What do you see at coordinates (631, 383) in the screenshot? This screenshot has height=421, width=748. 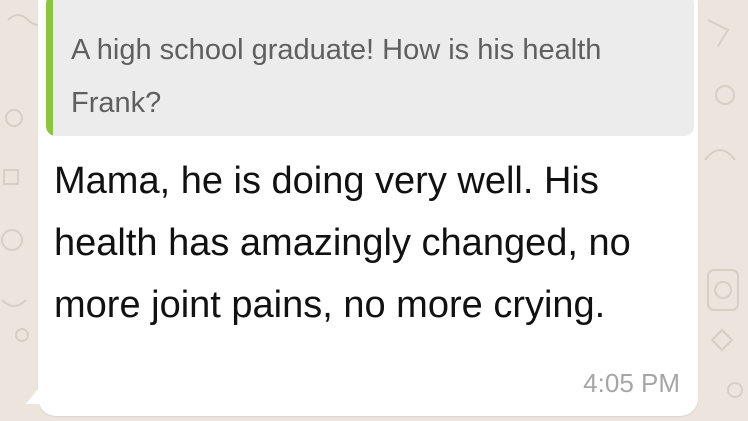 I see `message-timestamp: 4:05 PM` at bounding box center [631, 383].